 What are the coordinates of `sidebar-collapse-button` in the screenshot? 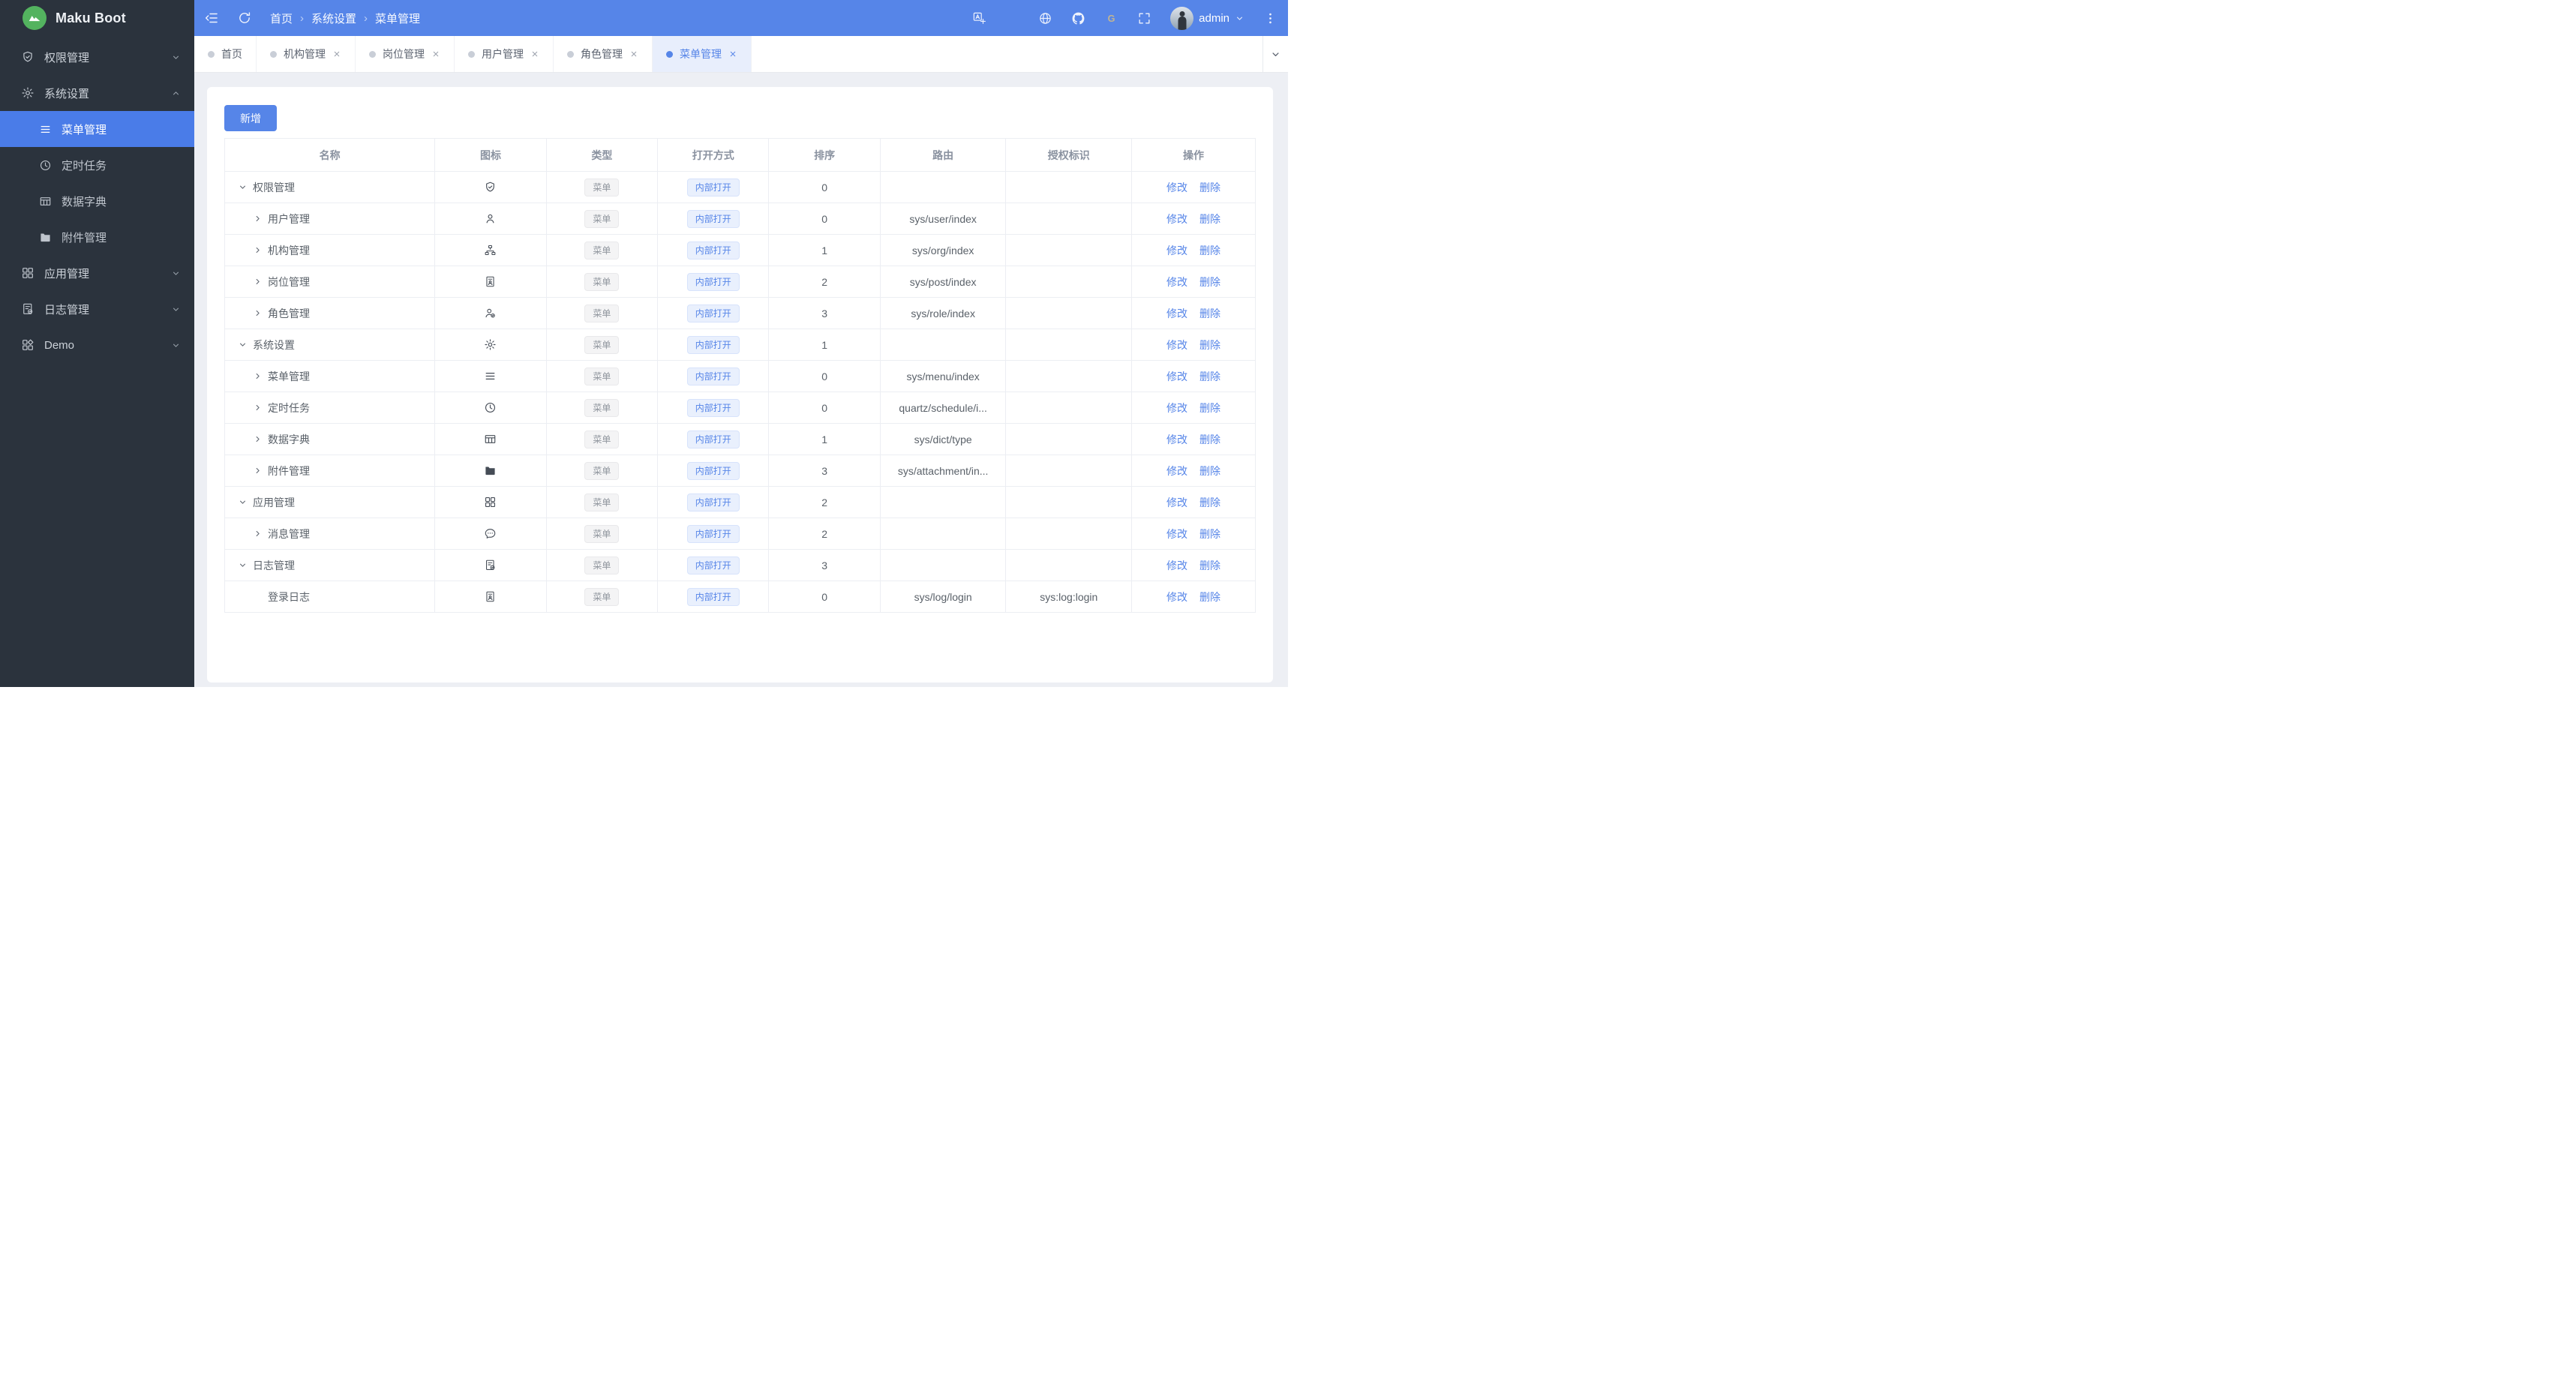 It's located at (211, 18).